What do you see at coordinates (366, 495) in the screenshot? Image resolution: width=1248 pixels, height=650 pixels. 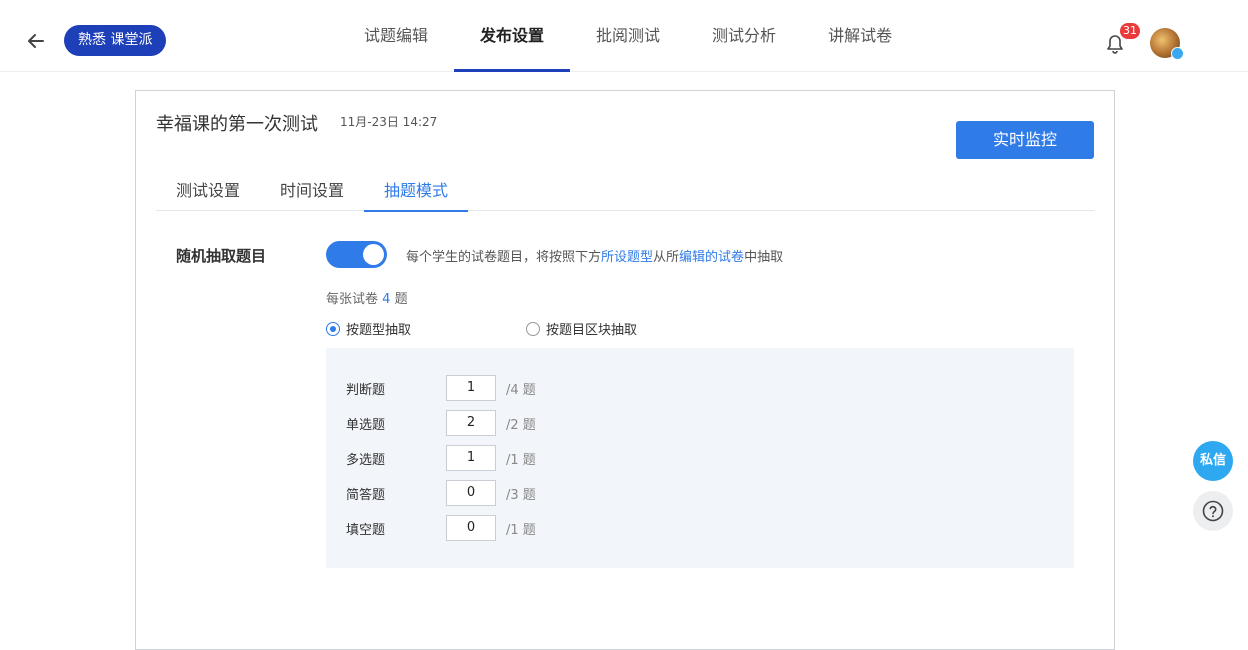 I see `question-type-name: 简答题` at bounding box center [366, 495].